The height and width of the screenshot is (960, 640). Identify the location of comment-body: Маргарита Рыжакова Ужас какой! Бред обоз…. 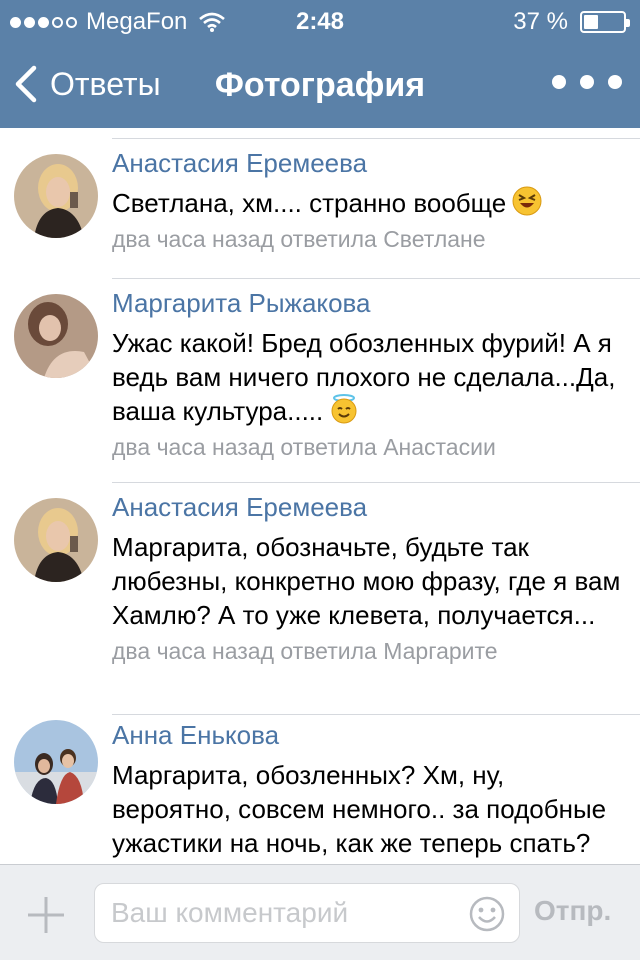
(369, 375).